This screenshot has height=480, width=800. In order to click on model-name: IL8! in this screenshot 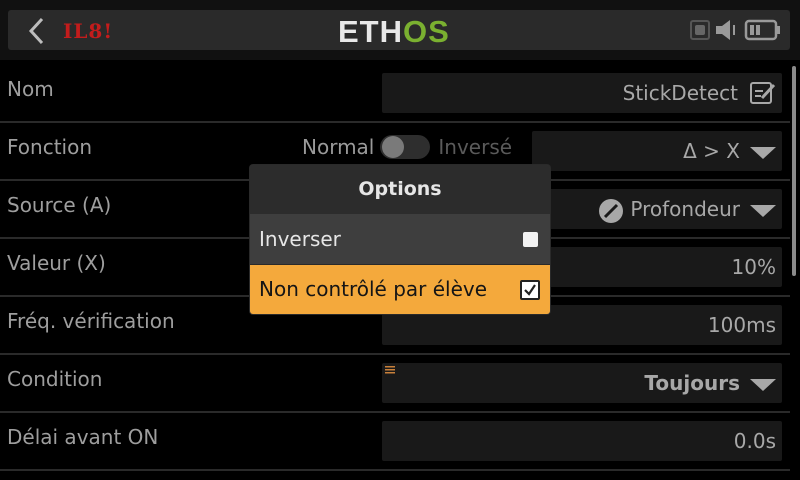, I will do `click(88, 31)`.